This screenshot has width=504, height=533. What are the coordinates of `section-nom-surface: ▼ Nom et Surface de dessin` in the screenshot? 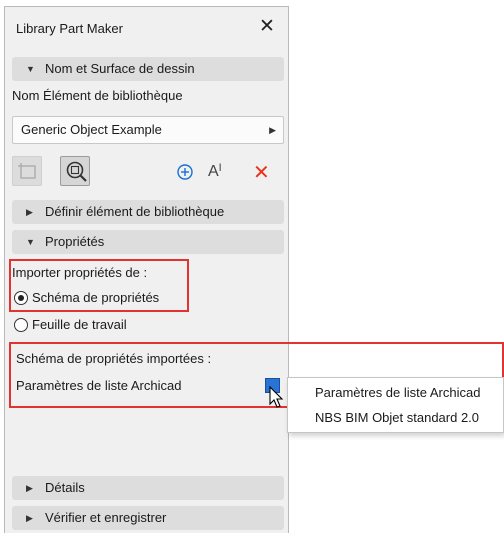 It's located at (148, 69).